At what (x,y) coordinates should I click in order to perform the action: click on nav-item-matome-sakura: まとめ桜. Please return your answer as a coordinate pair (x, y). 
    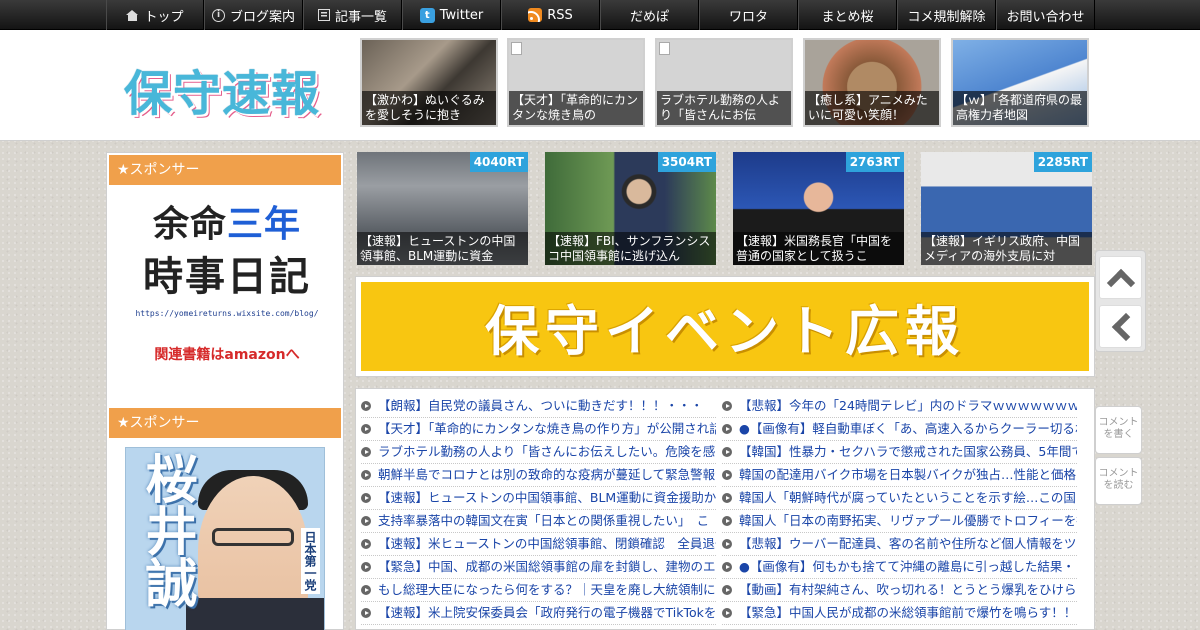
    Looking at the image, I should click on (847, 15).